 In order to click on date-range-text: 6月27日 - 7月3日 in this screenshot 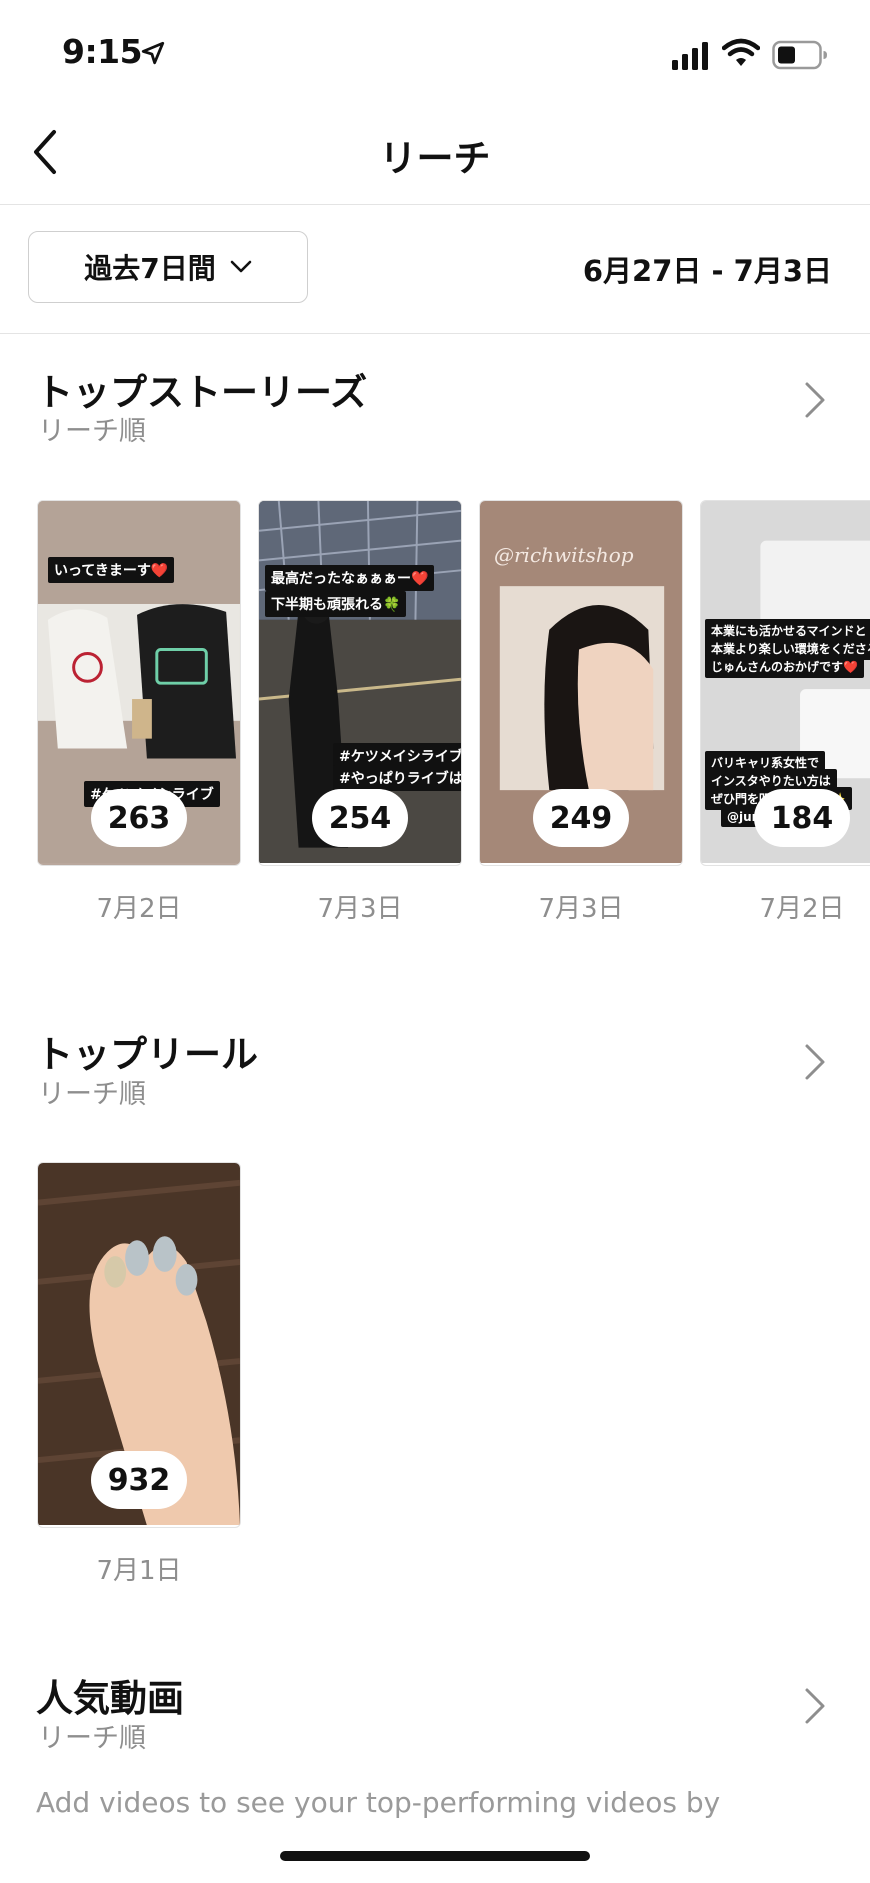, I will do `click(707, 271)`.